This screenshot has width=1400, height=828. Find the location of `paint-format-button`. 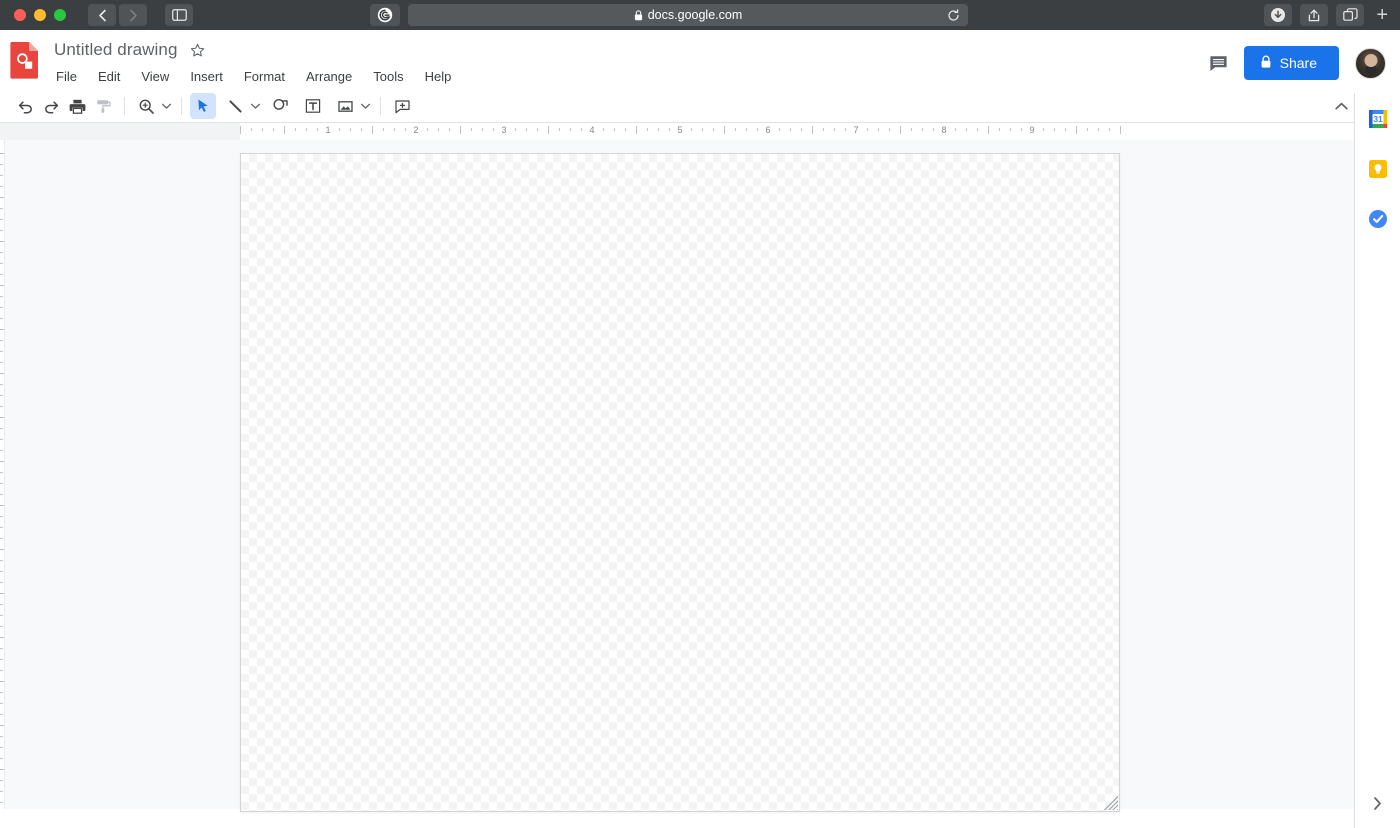

paint-format-button is located at coordinates (103, 106).